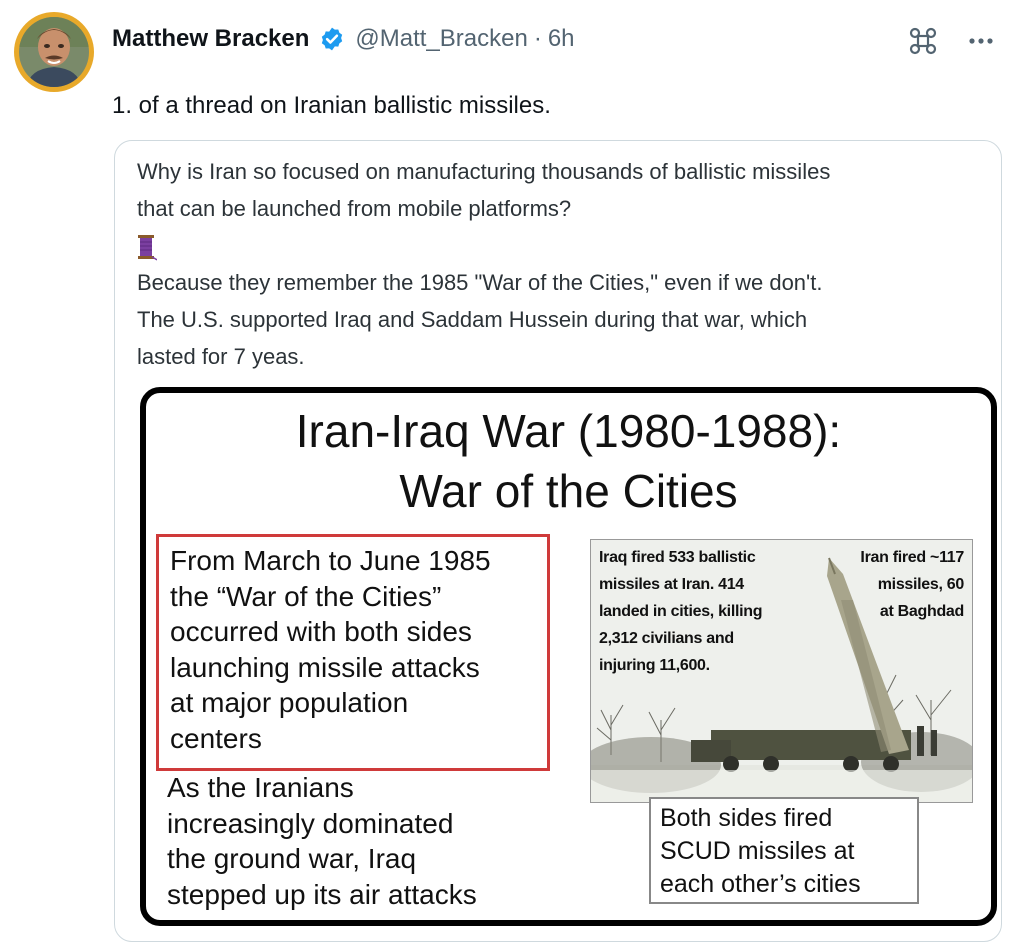 The height and width of the screenshot is (948, 1024). Describe the element at coordinates (210, 39) in the screenshot. I see `author-name: Matthew Bracken` at that location.